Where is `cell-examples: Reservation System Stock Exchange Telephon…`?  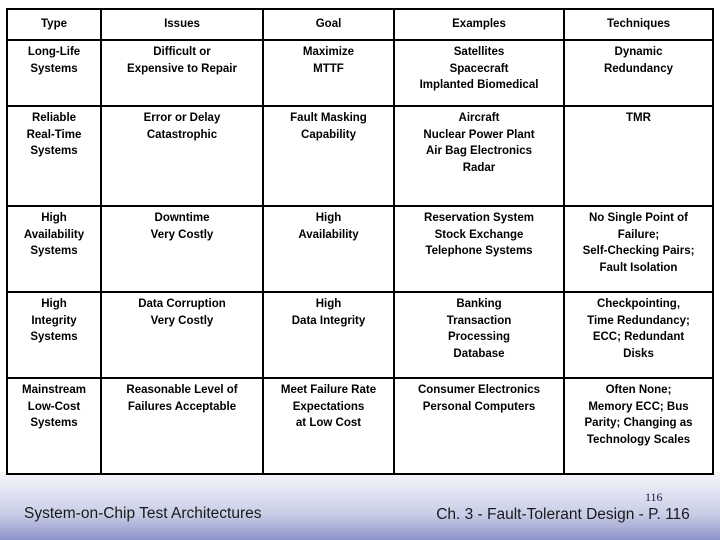 cell-examples: Reservation System Stock Exchange Telephon… is located at coordinates (479, 249).